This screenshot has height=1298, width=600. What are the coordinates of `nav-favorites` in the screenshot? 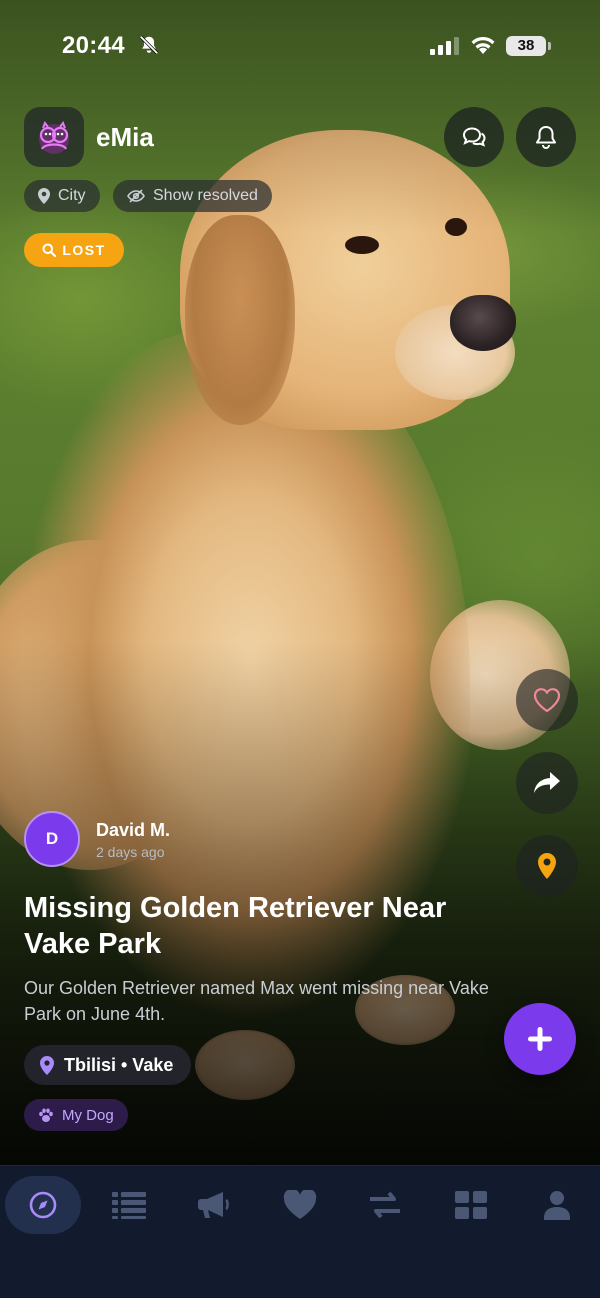 It's located at (300, 1205).